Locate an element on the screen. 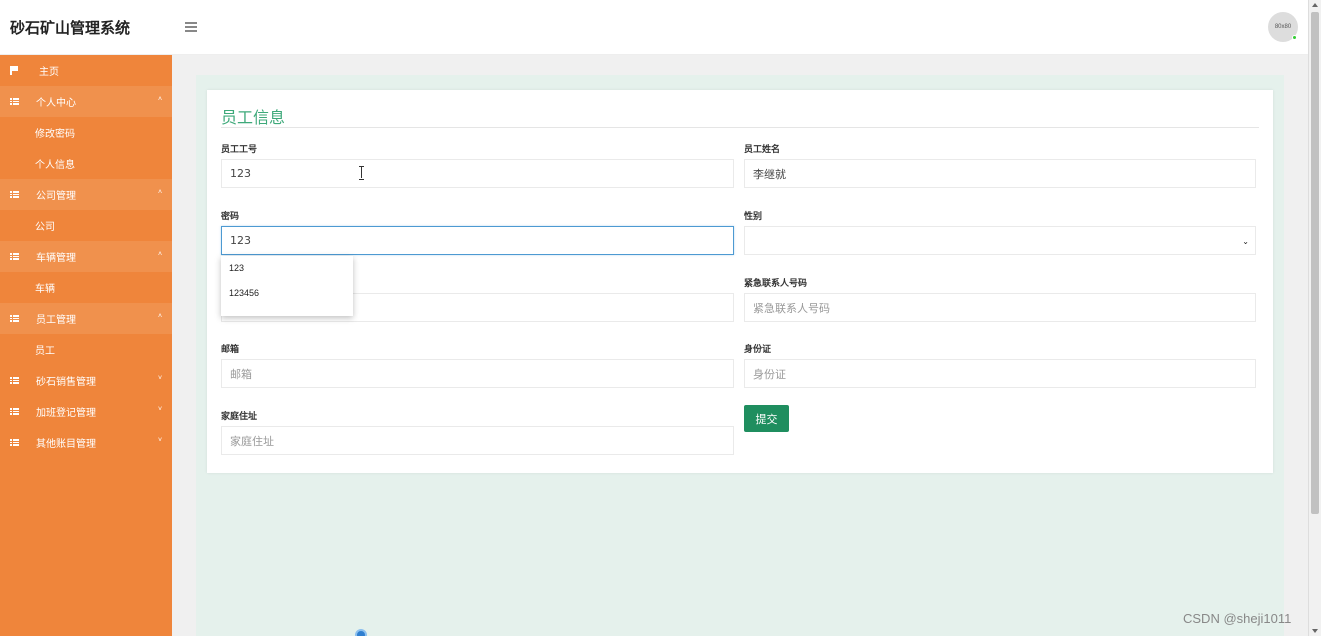  avatar: 80x80 is located at coordinates (1283, 27).